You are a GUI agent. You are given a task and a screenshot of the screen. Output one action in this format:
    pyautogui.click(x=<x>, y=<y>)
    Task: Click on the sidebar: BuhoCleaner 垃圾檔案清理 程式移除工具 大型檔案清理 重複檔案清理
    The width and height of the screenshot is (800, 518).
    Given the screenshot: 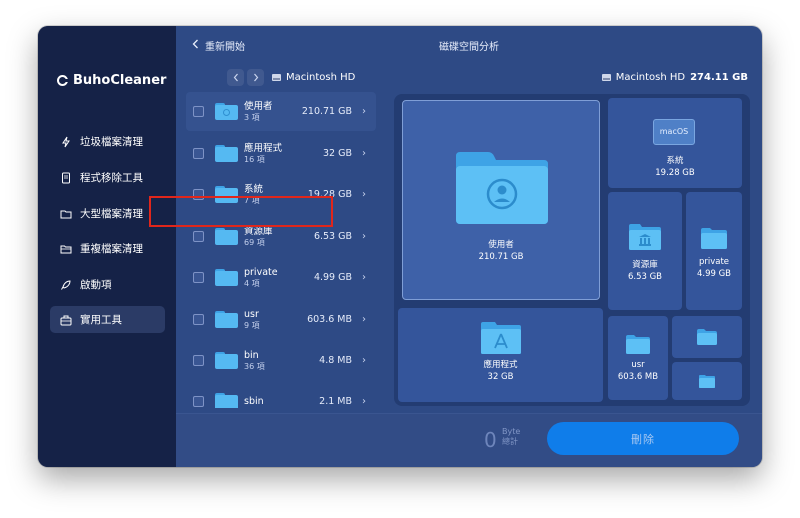 What is the action you would take?
    pyautogui.click(x=107, y=246)
    